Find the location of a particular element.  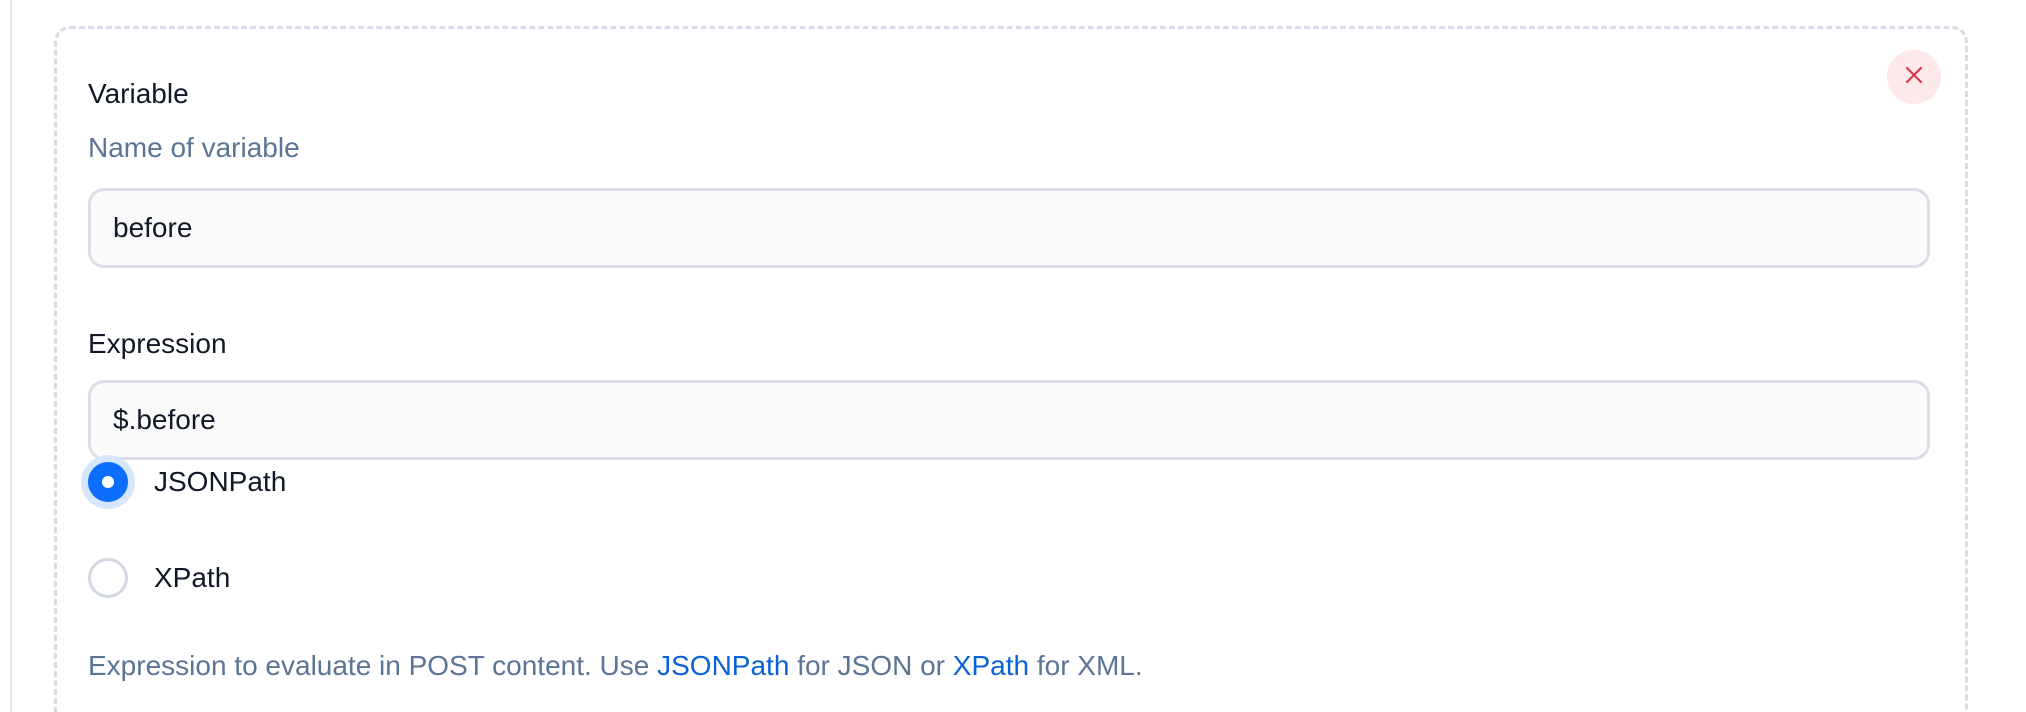

radio-jsonpath: JSONPath is located at coordinates (187, 482).